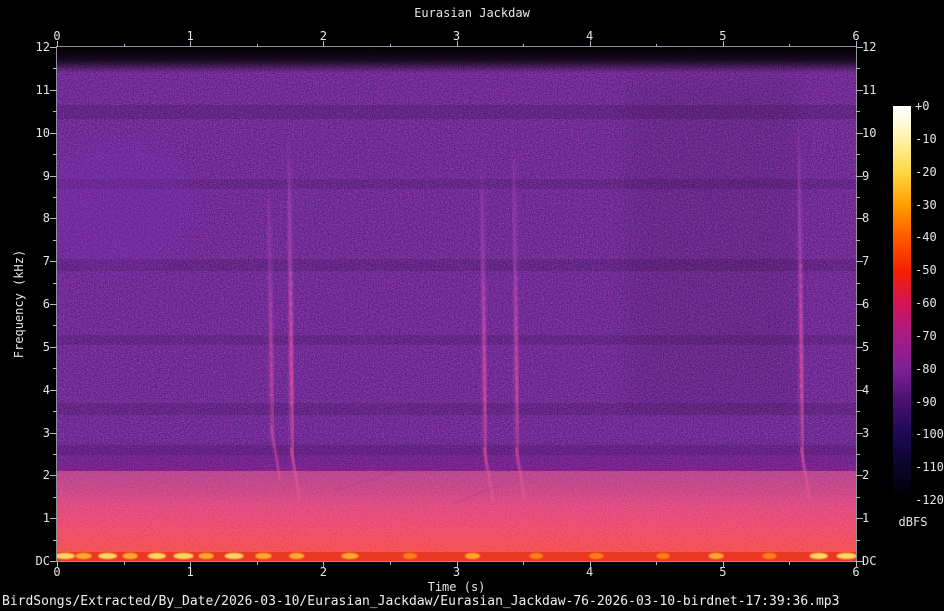  Describe the element at coordinates (866, 389) in the screenshot. I see `y-tick-label-right: 4` at that location.